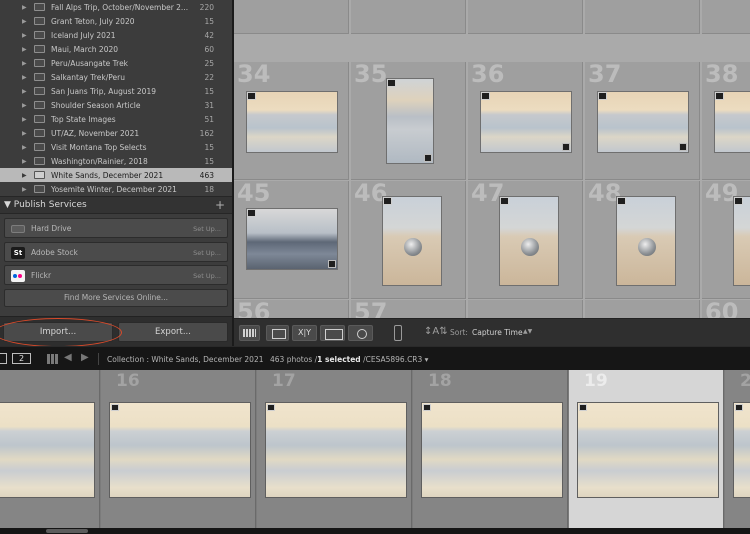 This screenshot has height=534, width=750. What do you see at coordinates (220, 205) in the screenshot?
I see `add-publish-service-icon: +` at bounding box center [220, 205].